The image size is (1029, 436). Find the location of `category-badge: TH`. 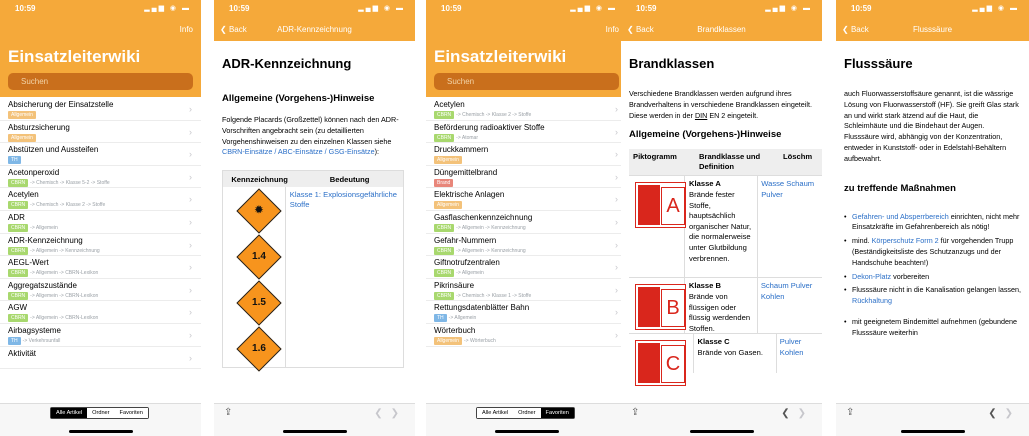

category-badge: TH is located at coordinates (14, 340).